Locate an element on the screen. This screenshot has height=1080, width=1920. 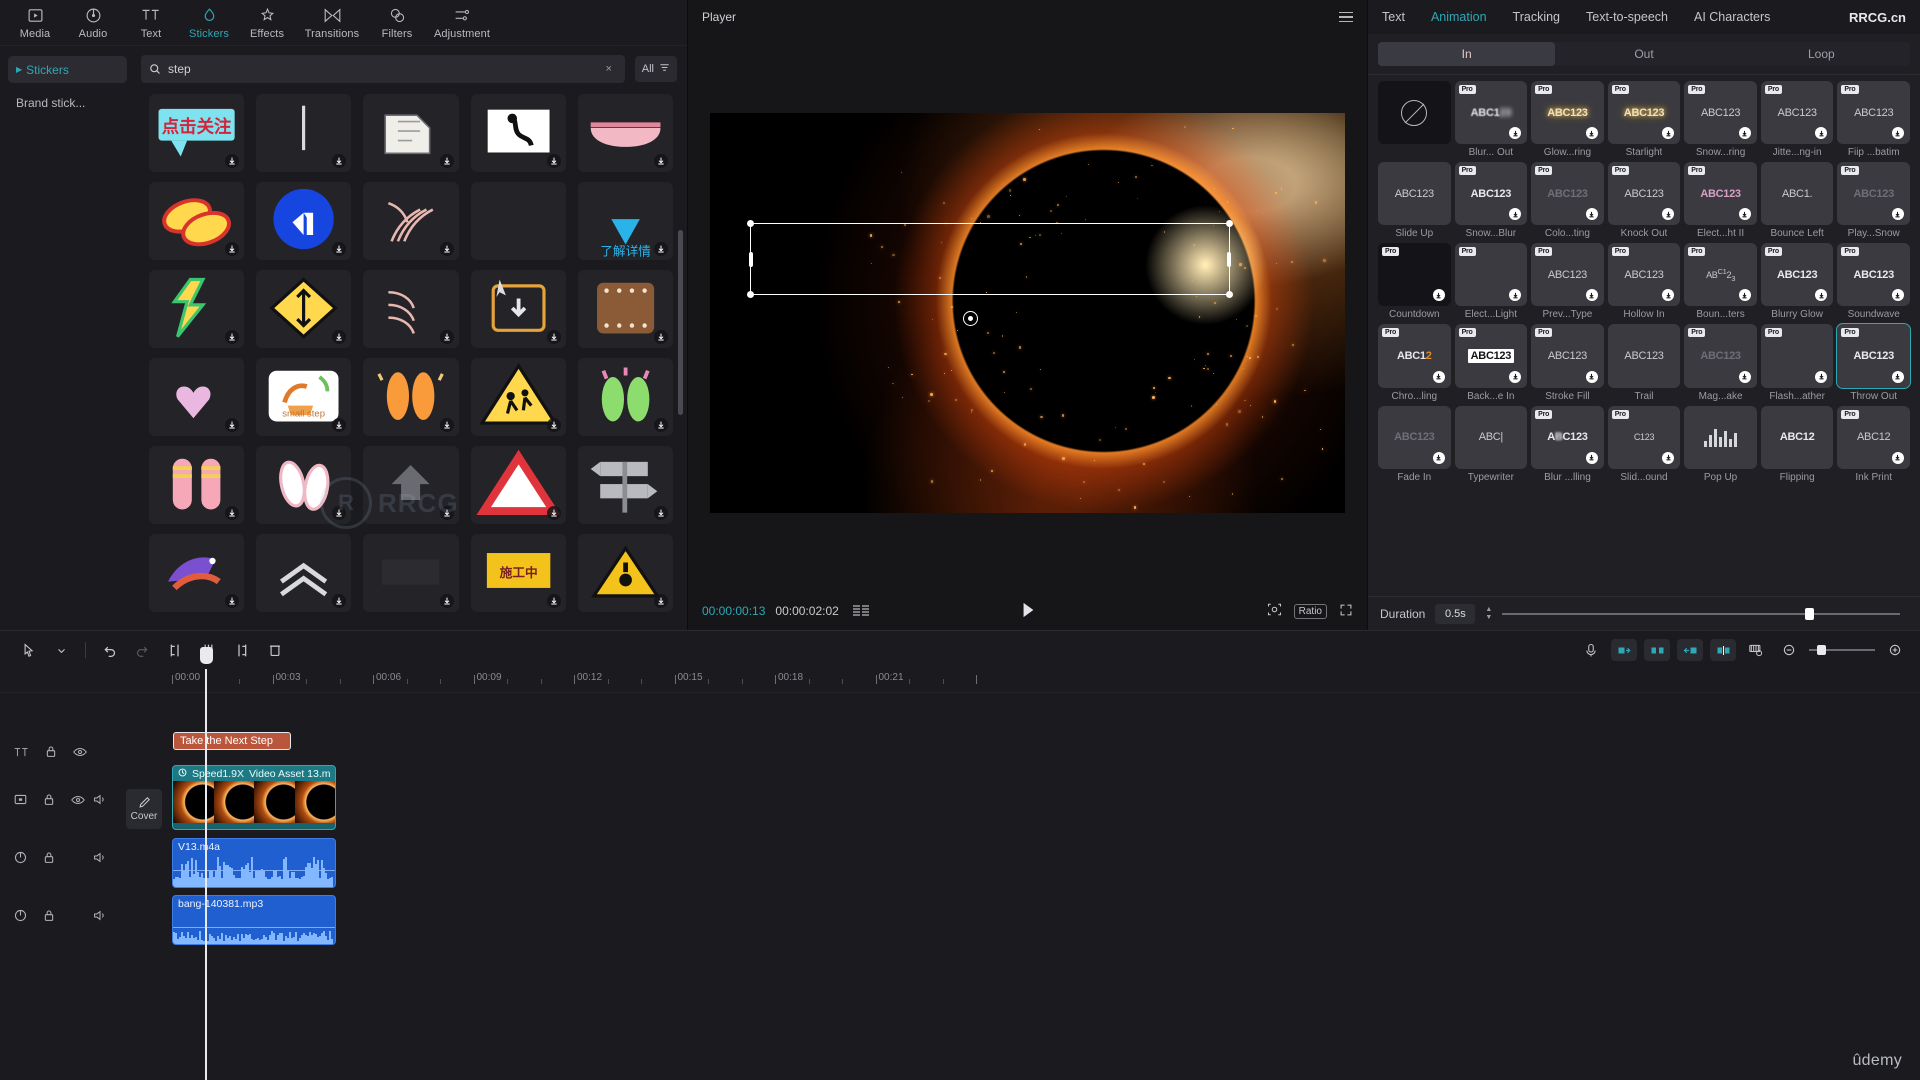
animation-preset: Pro ABC123 Blur... Out is located at coordinates (1491, 119).